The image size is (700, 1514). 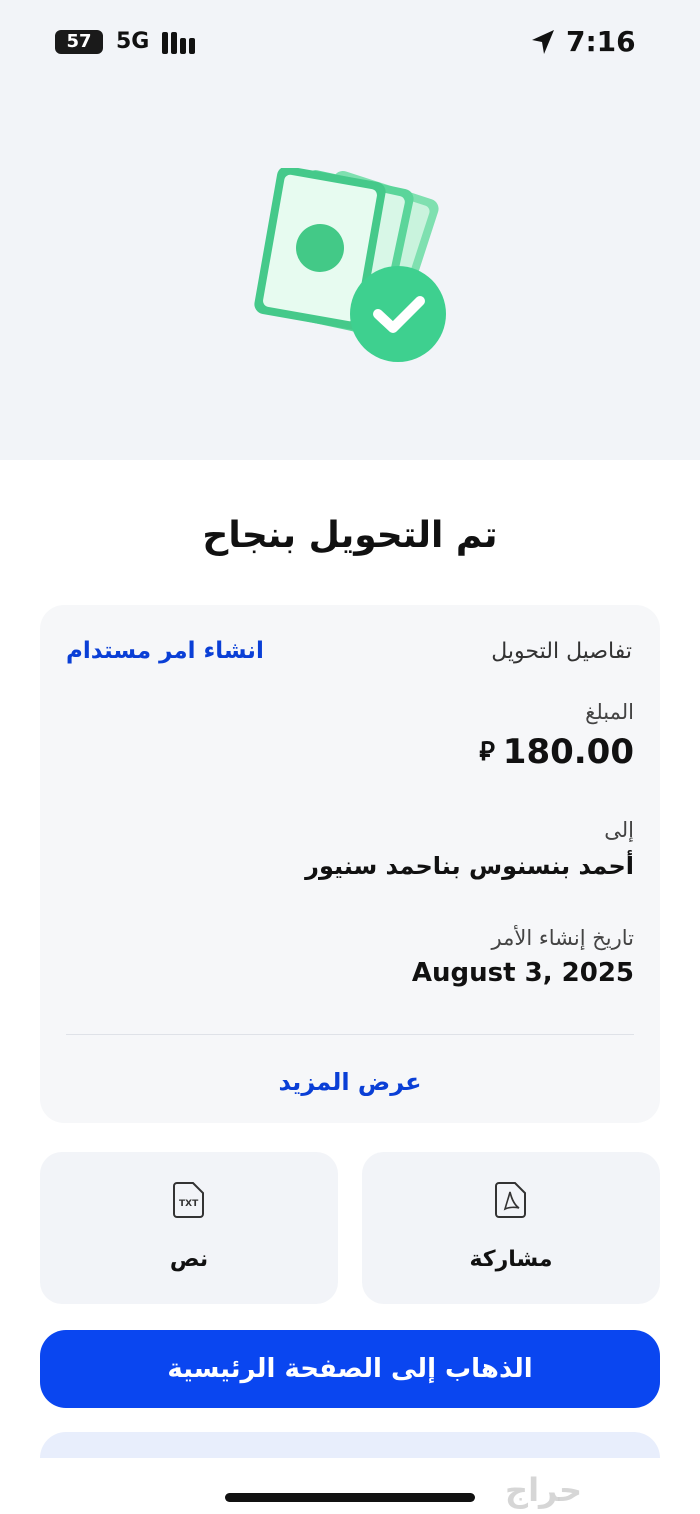 I want to click on location-arrow-icon, so click(x=543, y=42).